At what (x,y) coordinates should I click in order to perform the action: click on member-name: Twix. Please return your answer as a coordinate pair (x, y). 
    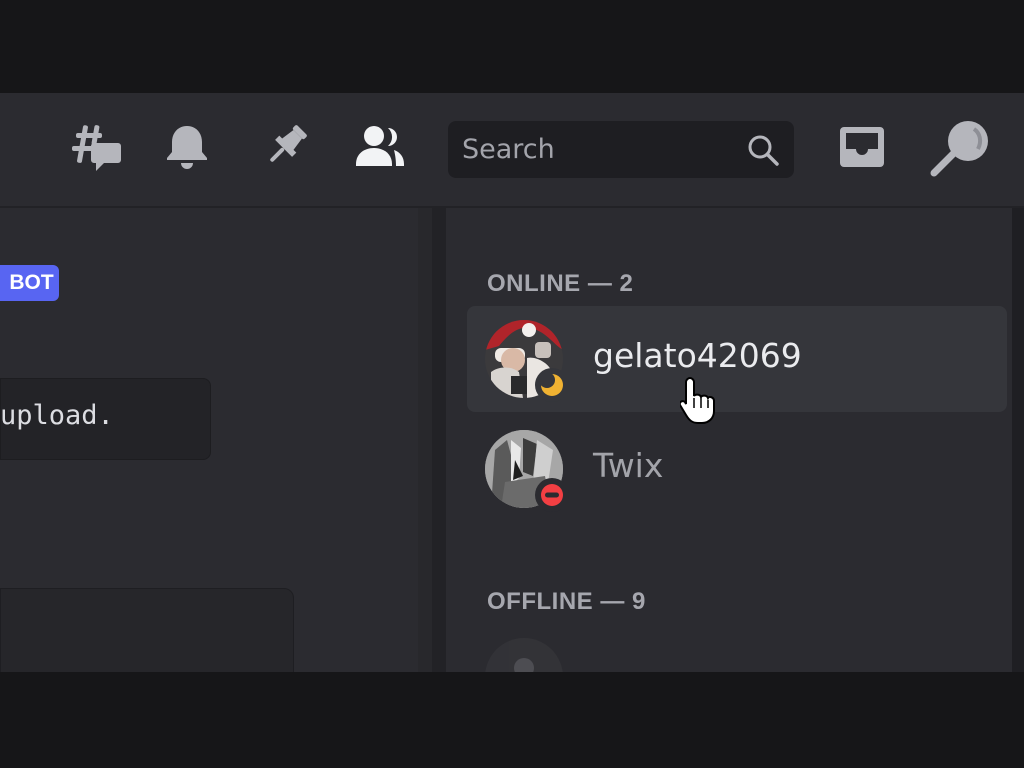
    Looking at the image, I should click on (628, 465).